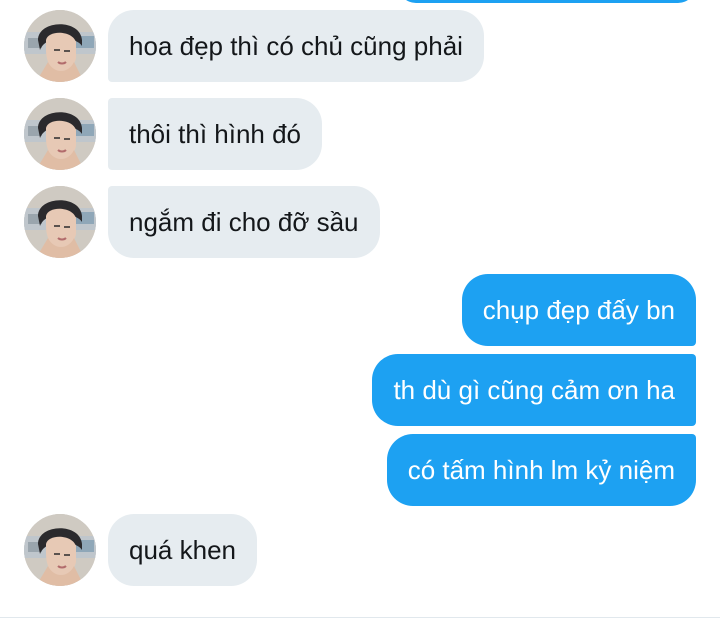 The height and width of the screenshot is (632, 720). I want to click on divider, so click(360, 617).